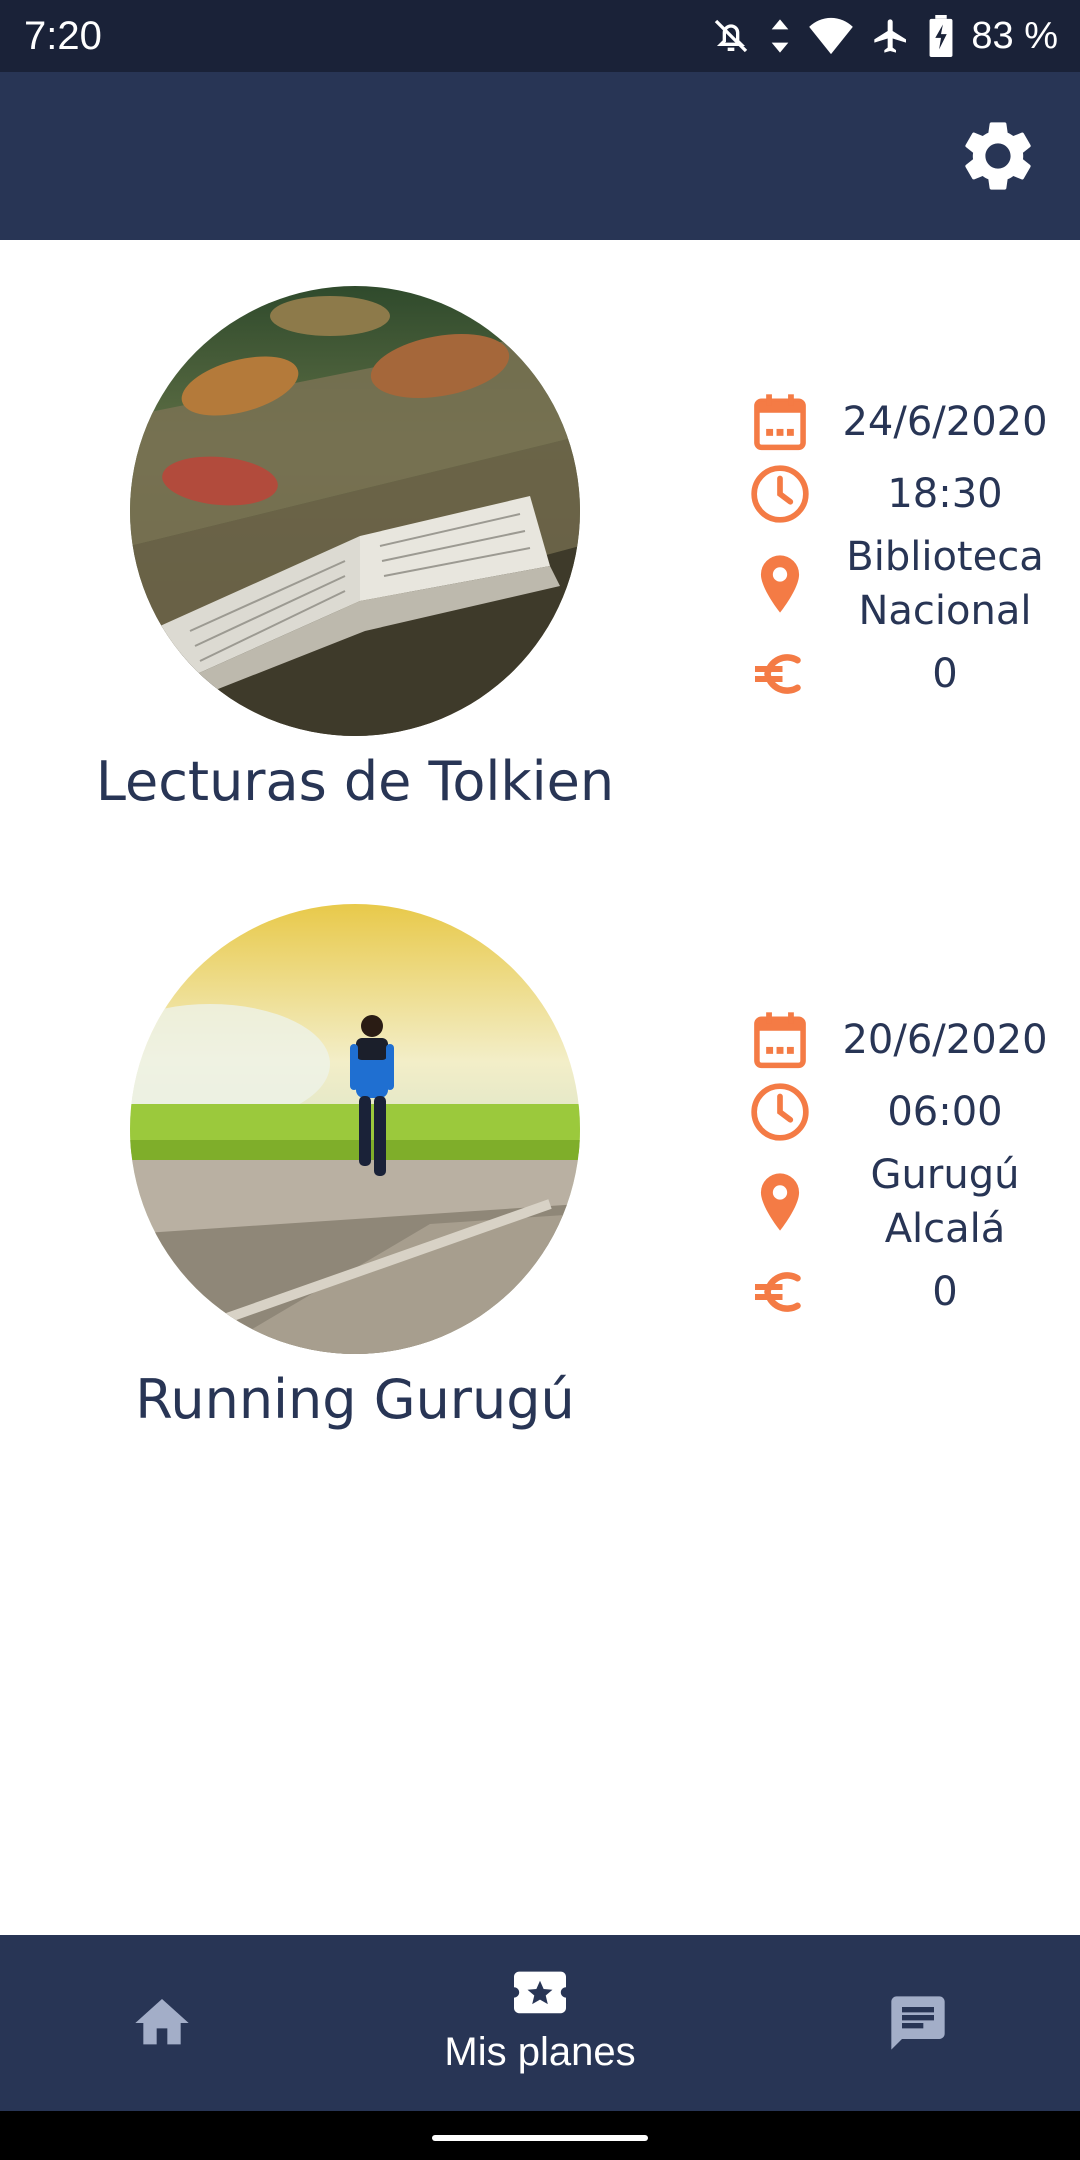  I want to click on wifi-icon, so click(831, 36).